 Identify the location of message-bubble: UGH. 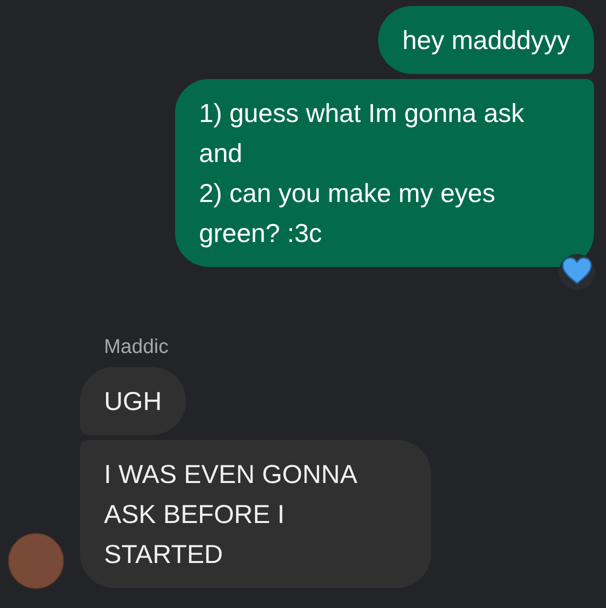
(133, 401).